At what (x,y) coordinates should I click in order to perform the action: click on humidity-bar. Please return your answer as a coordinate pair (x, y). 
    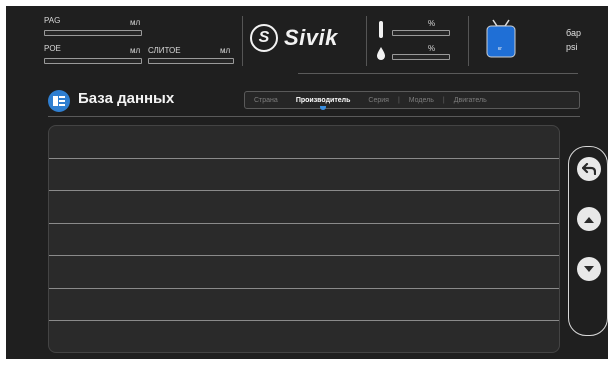
    Looking at the image, I should click on (421, 57).